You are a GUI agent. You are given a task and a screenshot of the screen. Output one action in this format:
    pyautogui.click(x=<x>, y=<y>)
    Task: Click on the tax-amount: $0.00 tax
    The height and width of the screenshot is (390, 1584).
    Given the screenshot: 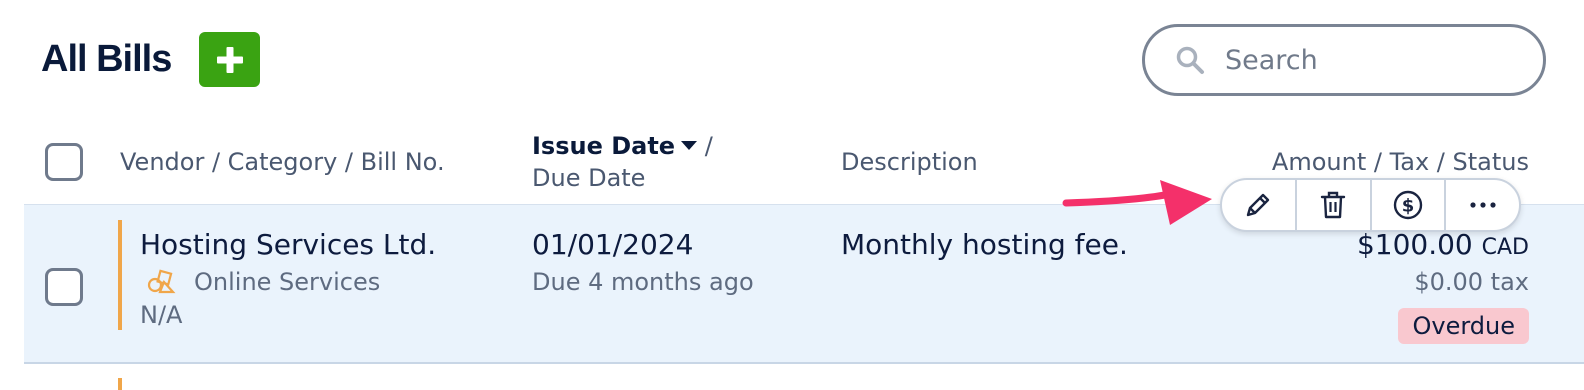 What is the action you would take?
    pyautogui.click(x=1471, y=282)
    